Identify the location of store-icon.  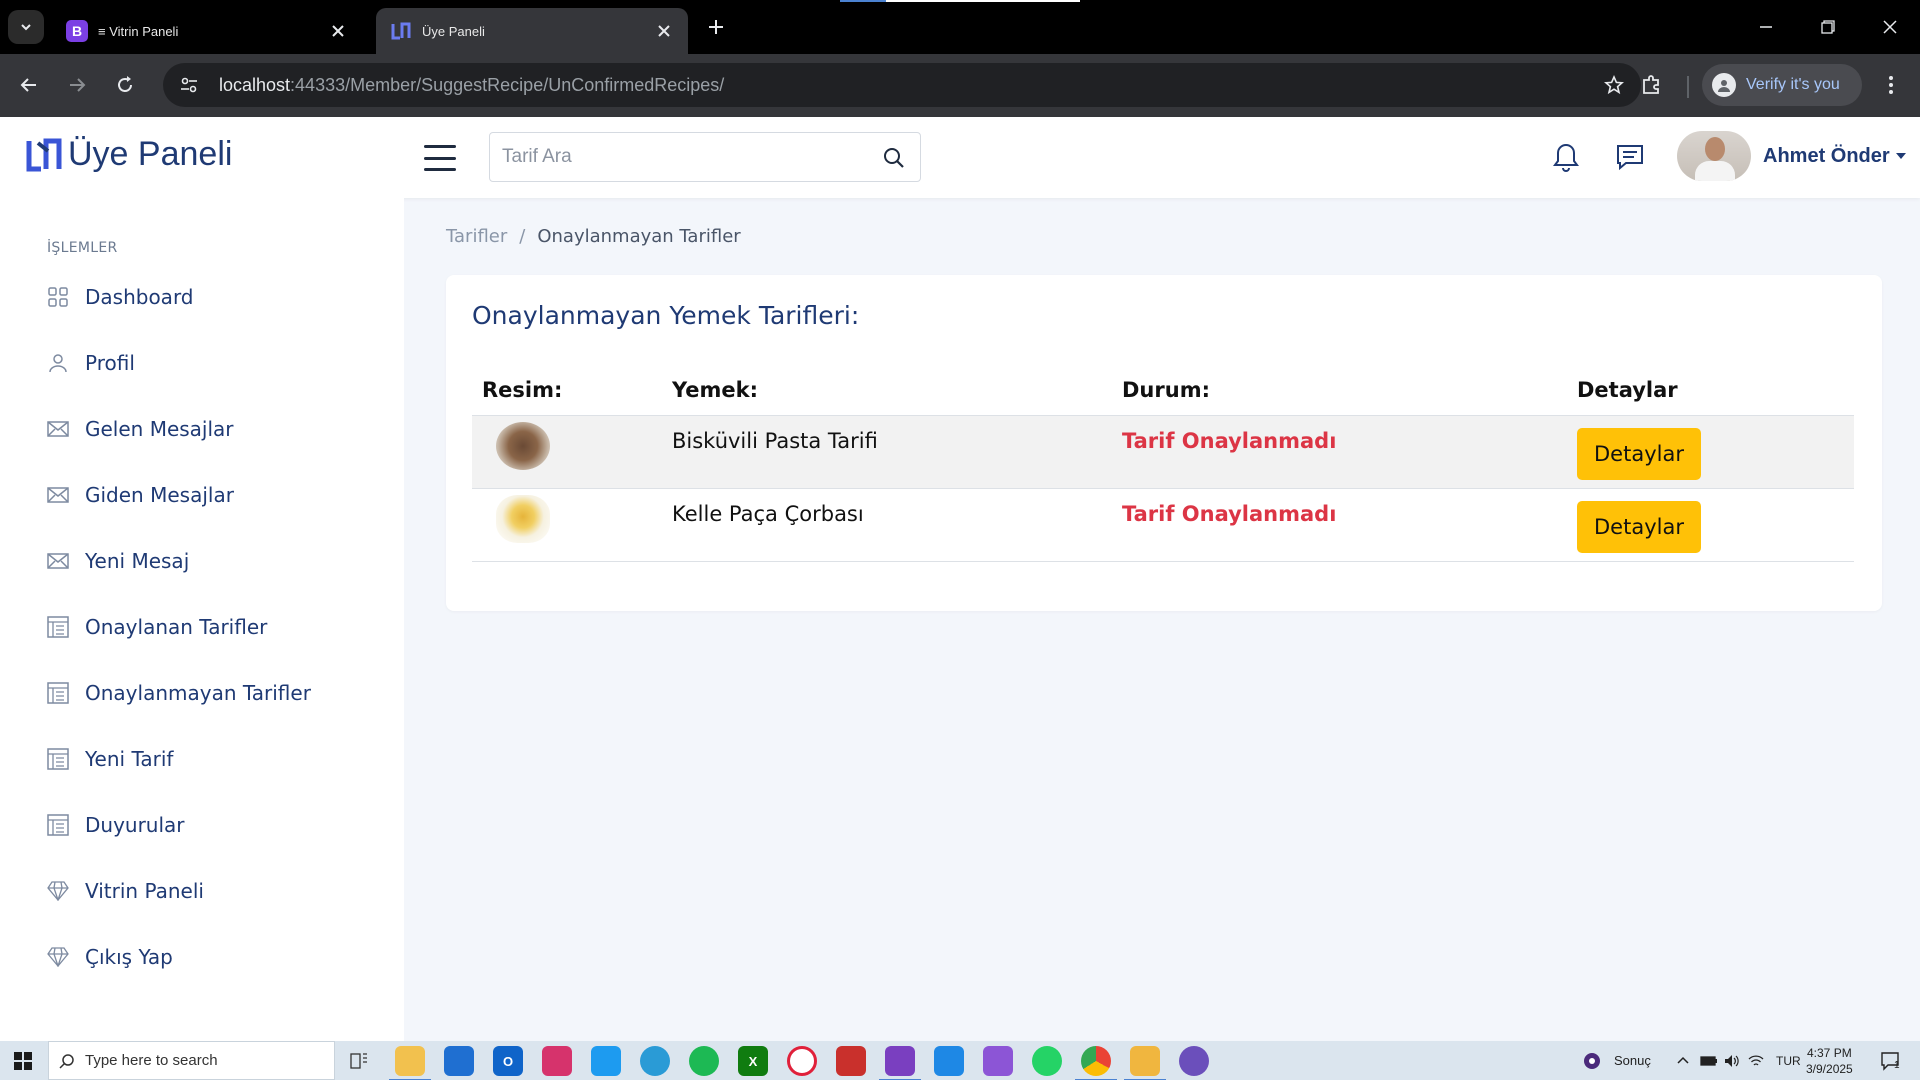
(459, 1061).